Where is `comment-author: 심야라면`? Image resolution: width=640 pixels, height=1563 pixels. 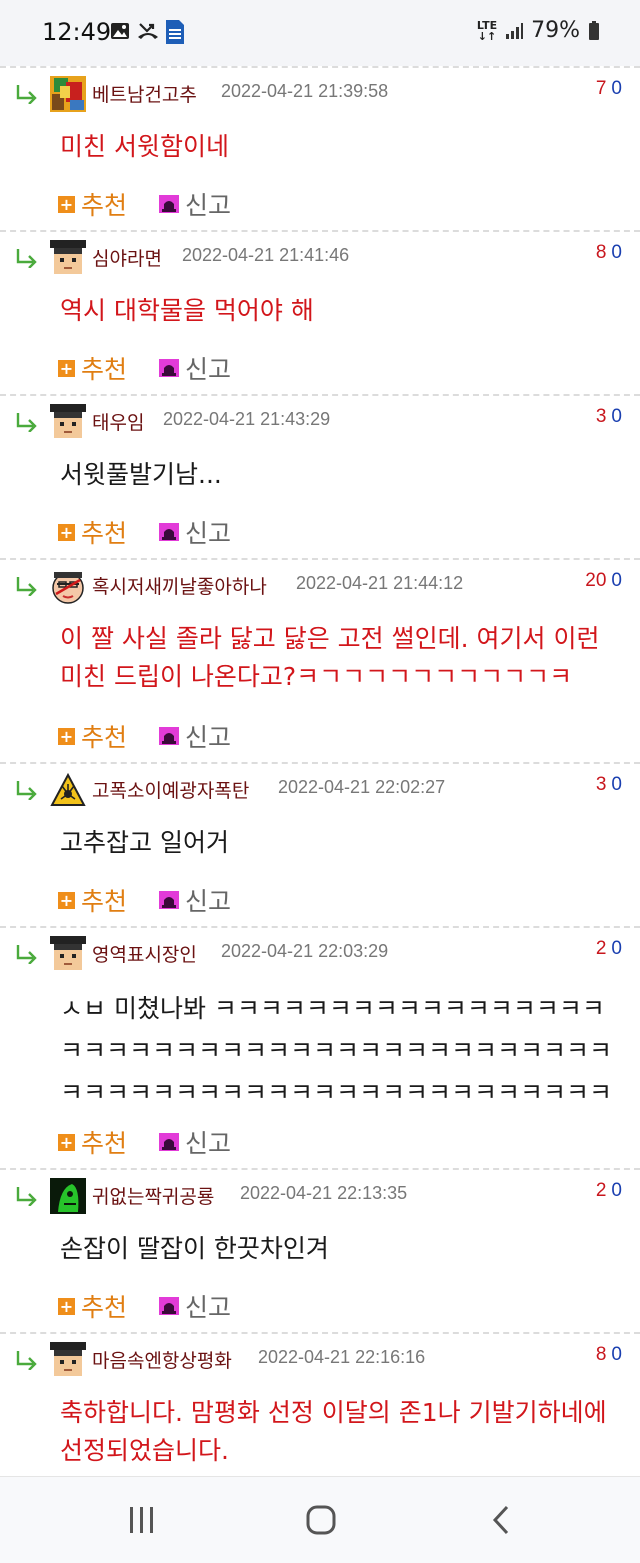 comment-author: 심야라면 is located at coordinates (127, 257).